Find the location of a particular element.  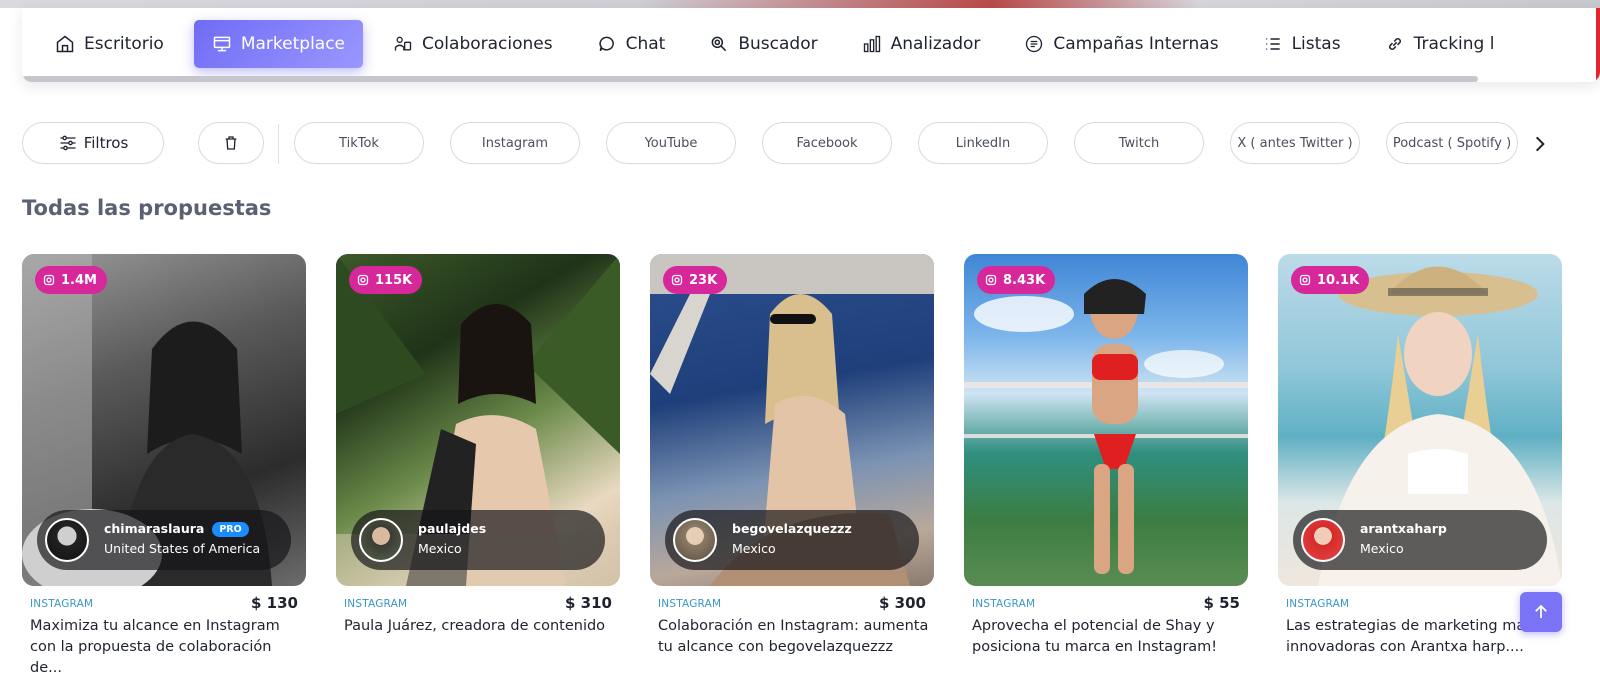

platform-chip-facebook: Facebook is located at coordinates (827, 143).